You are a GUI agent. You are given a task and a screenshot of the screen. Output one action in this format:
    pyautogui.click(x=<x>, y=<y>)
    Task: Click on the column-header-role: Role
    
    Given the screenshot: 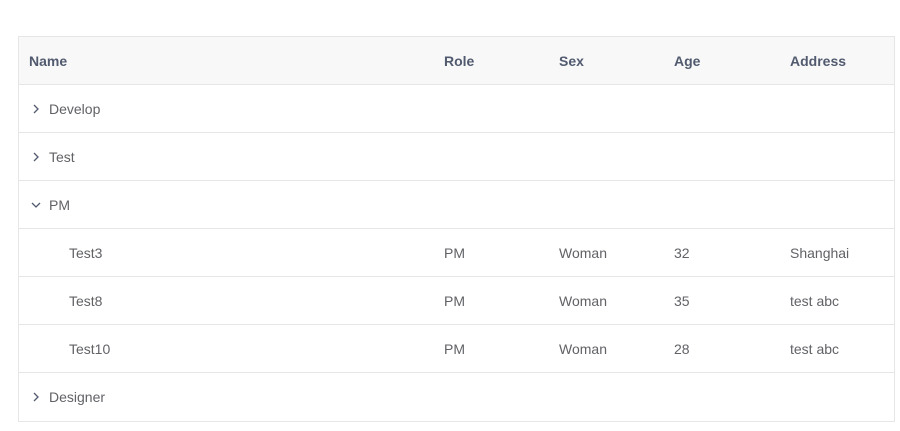 What is the action you would take?
    pyautogui.click(x=491, y=61)
    